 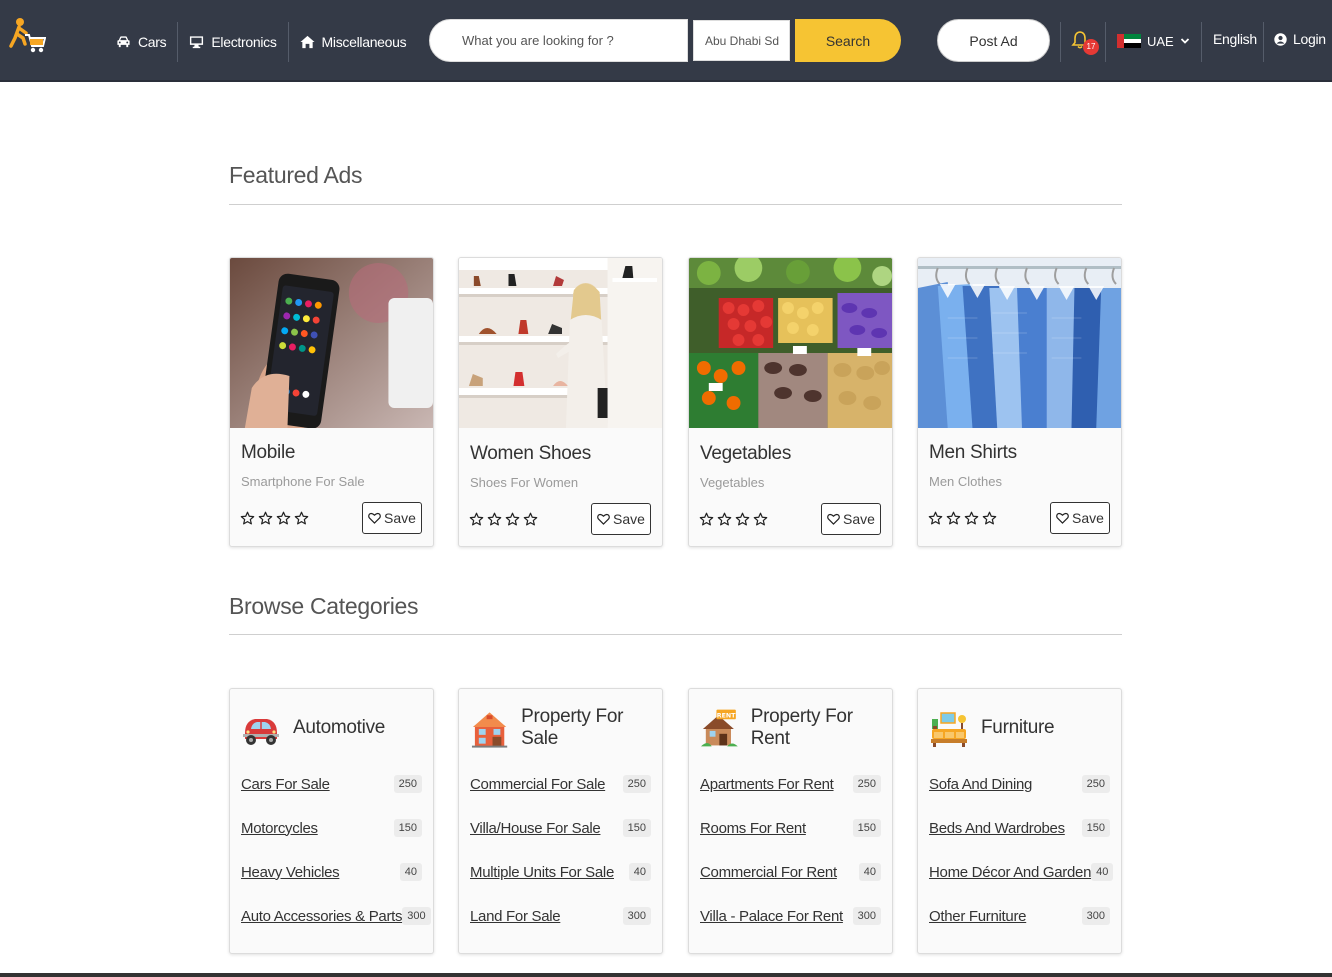 What do you see at coordinates (27, 36) in the screenshot?
I see `logo-icon` at bounding box center [27, 36].